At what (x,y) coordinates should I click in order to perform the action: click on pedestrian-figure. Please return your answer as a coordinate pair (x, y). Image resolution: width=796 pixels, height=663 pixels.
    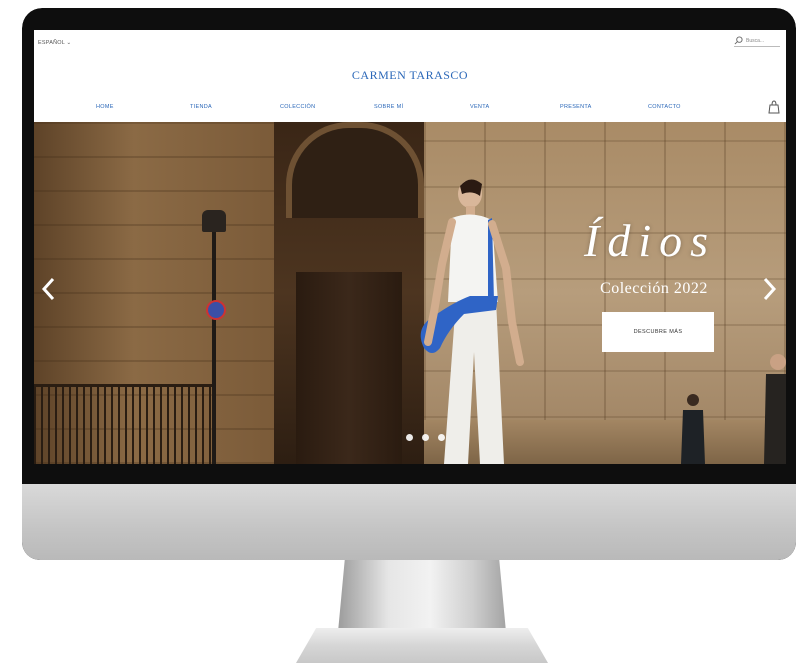
    Looking at the image, I should click on (693, 429).